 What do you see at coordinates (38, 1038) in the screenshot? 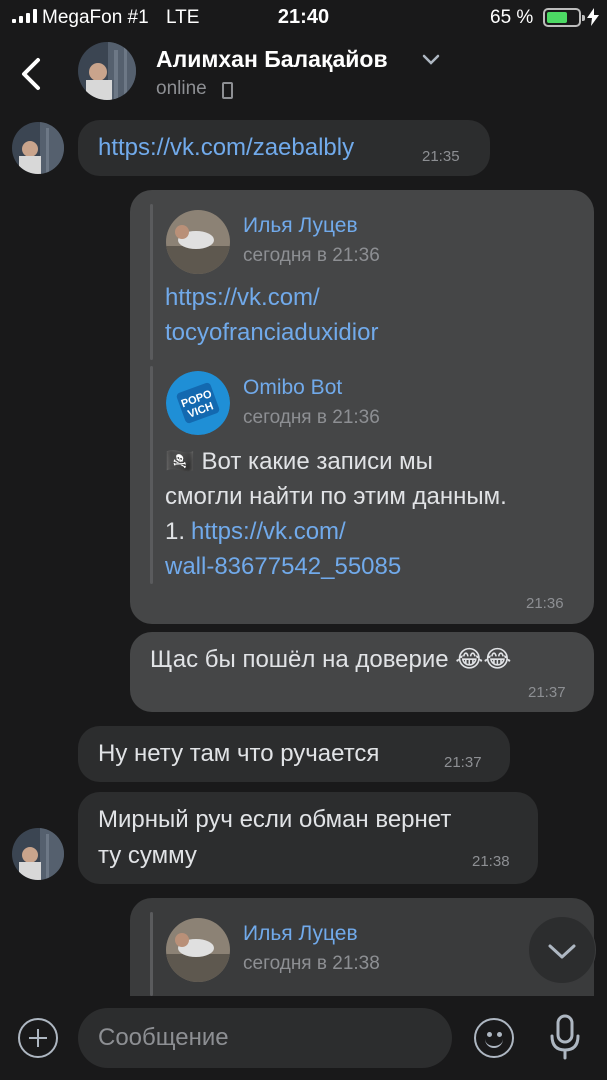
I see `plus-icon` at bounding box center [38, 1038].